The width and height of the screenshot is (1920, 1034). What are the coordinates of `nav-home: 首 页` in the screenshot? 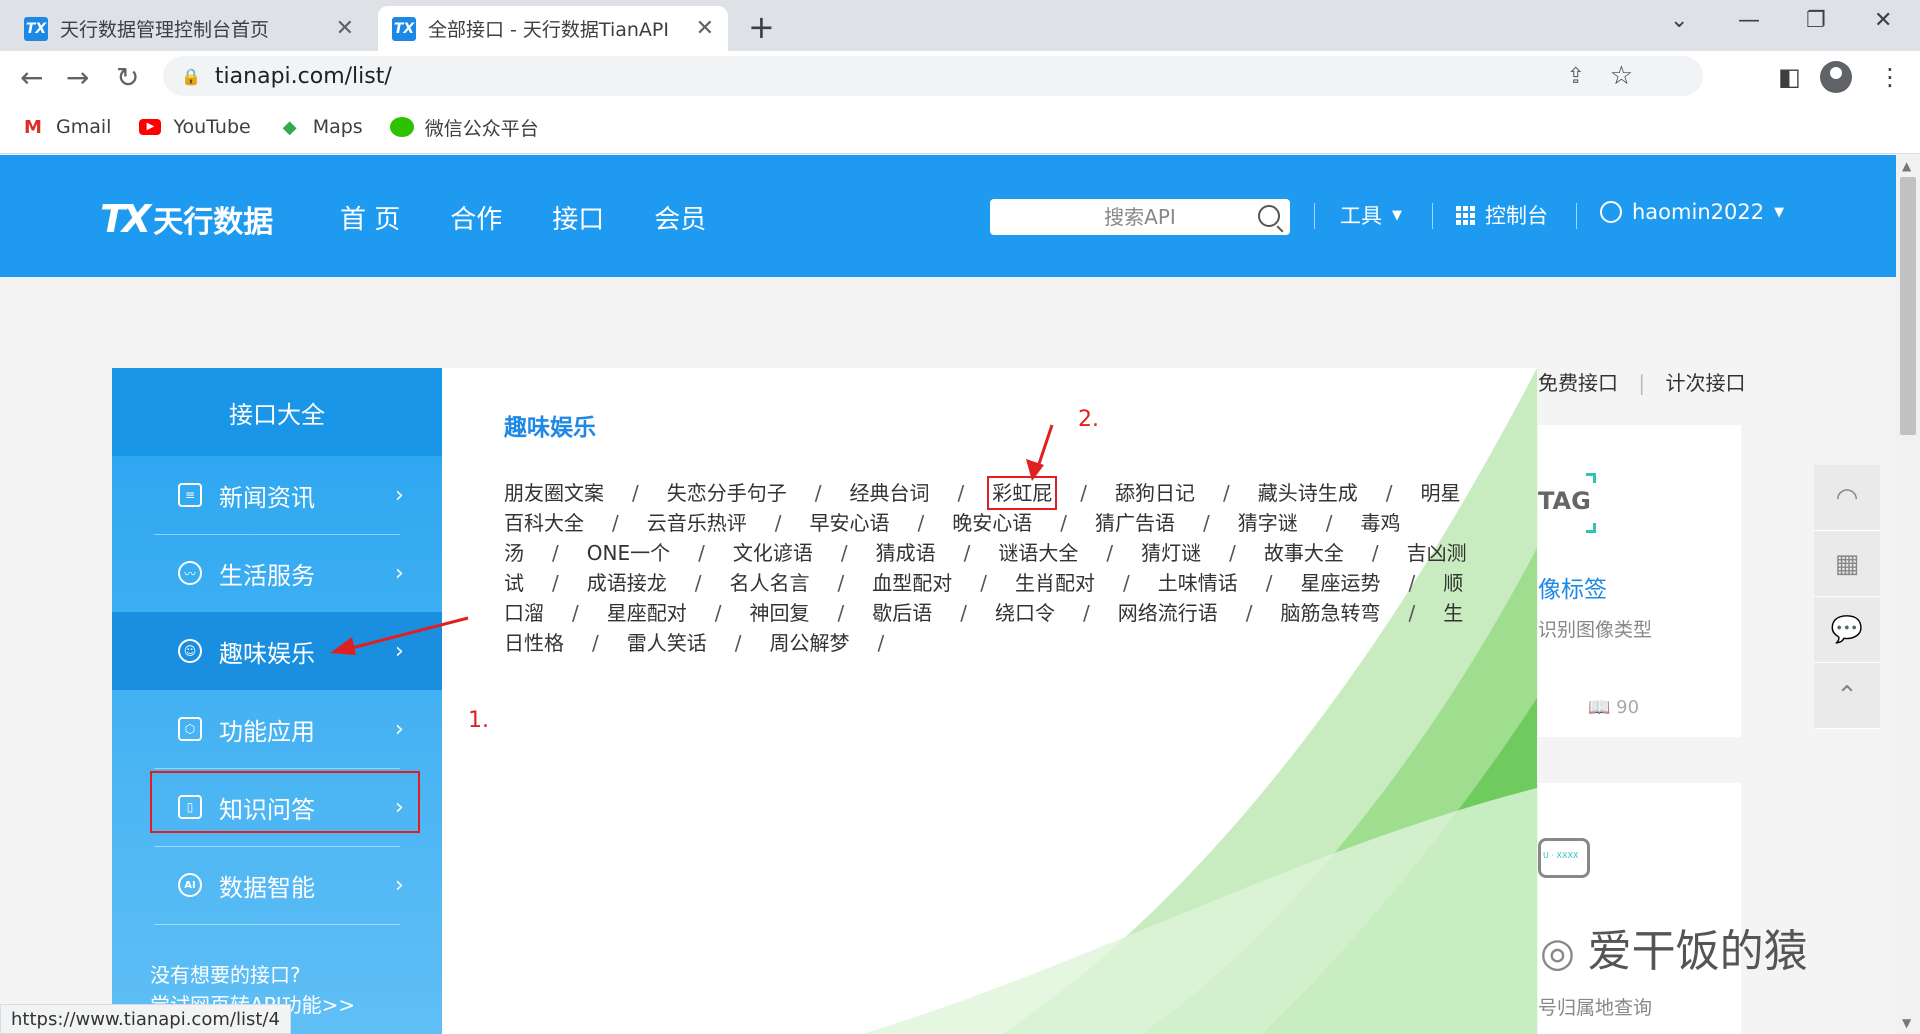 It's located at (370, 217).